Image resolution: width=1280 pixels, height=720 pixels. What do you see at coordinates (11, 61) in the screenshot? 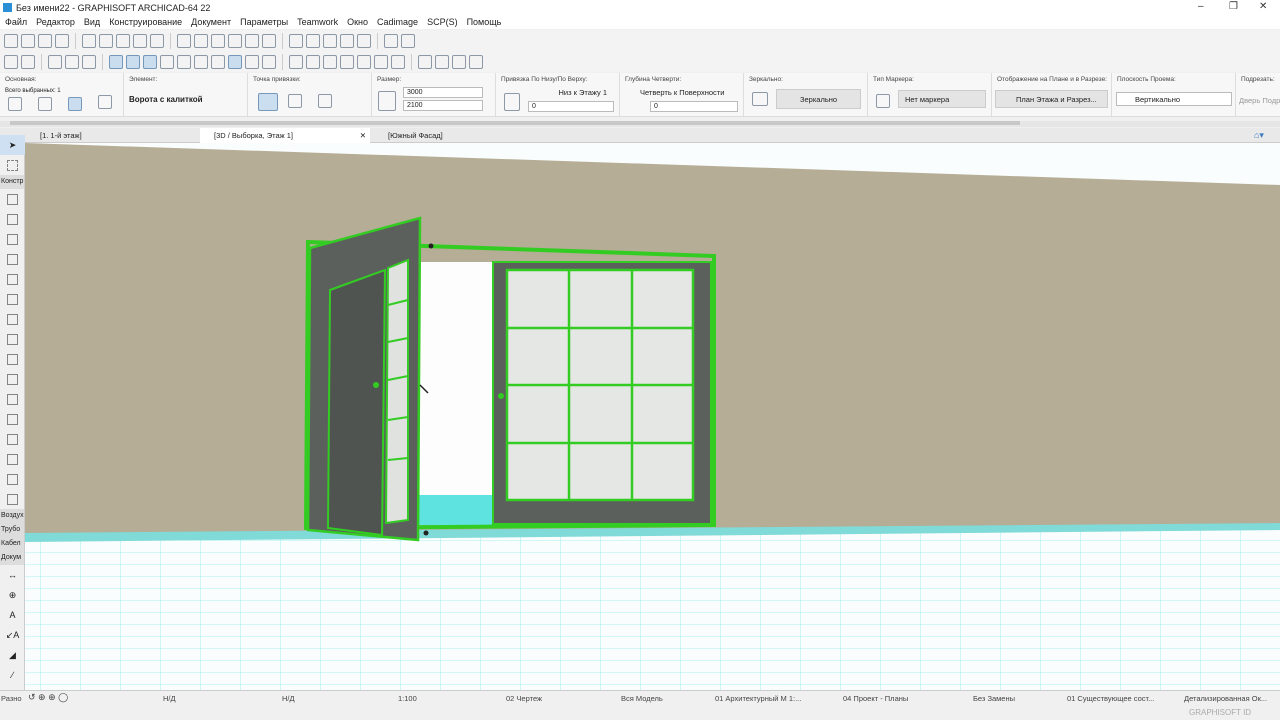
I see `undo-icon` at bounding box center [11, 61].